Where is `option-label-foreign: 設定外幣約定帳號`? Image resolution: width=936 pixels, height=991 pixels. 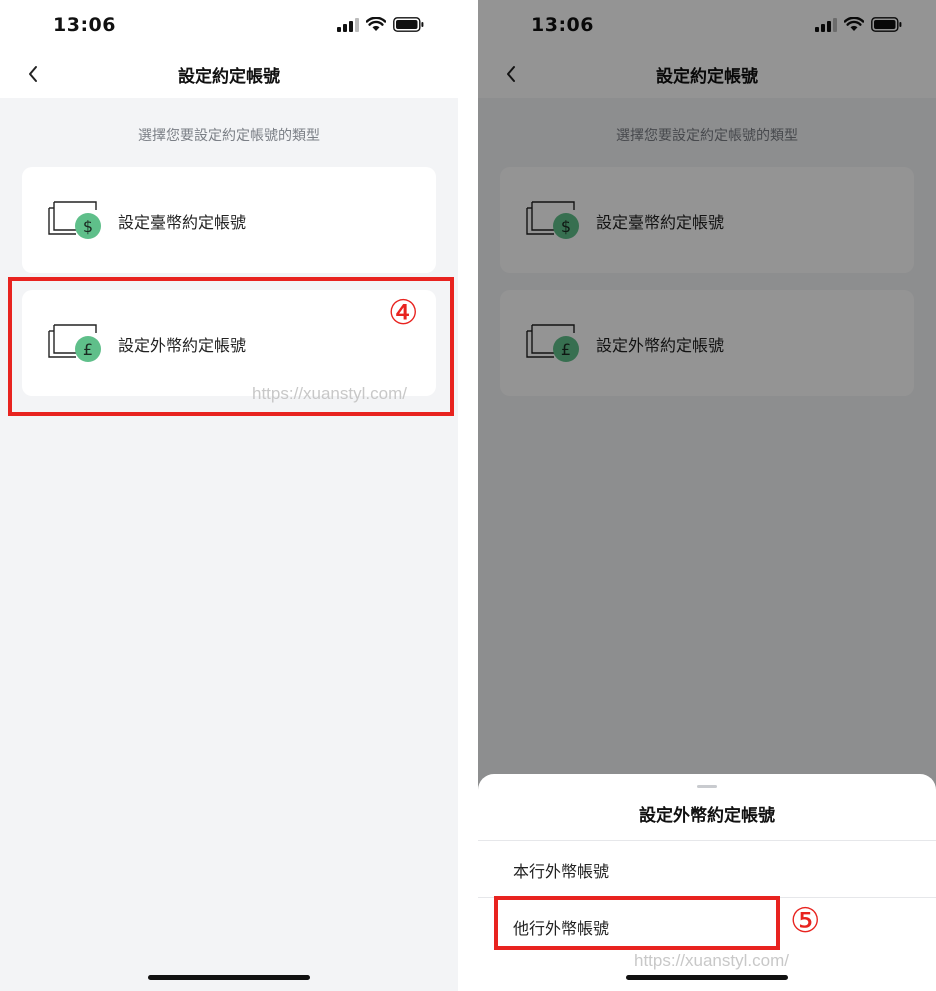 option-label-foreign: 設定外幣約定帳號 is located at coordinates (182, 345).